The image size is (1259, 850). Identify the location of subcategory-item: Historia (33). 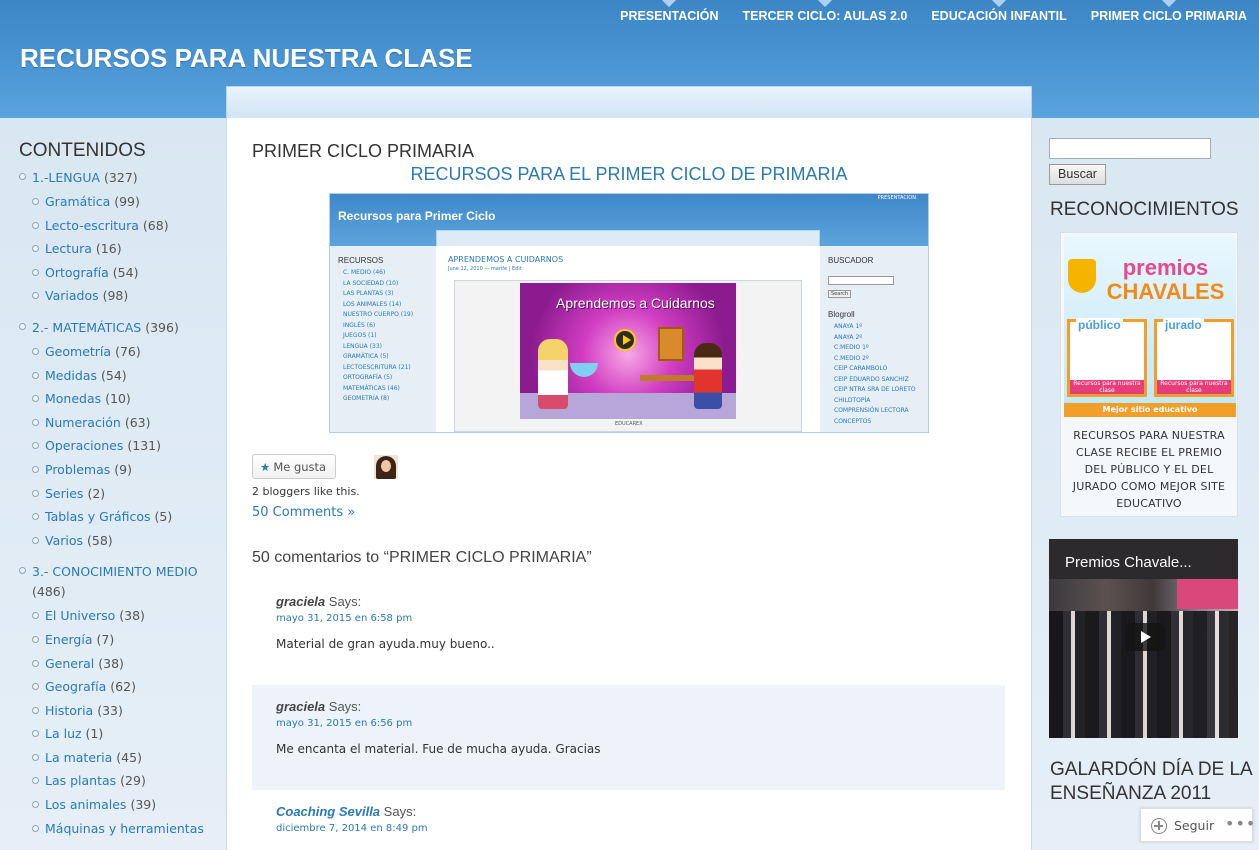
(121, 711).